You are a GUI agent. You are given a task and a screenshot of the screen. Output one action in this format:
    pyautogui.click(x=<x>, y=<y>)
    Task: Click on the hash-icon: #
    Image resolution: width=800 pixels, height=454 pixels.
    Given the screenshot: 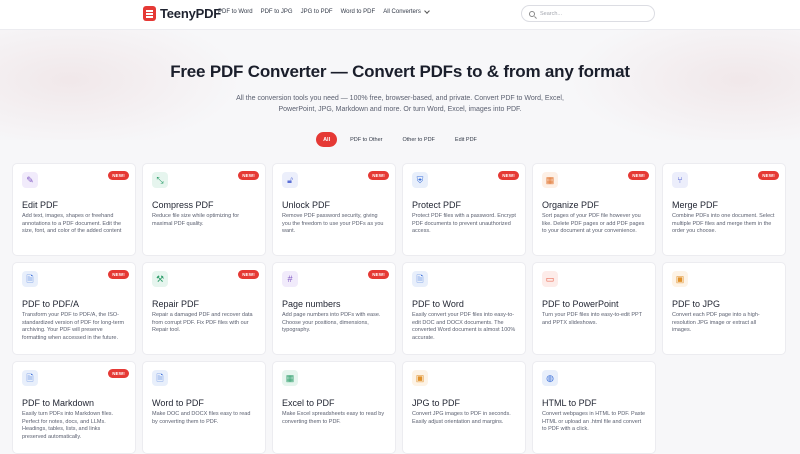 What is the action you would take?
    pyautogui.click(x=290, y=279)
    